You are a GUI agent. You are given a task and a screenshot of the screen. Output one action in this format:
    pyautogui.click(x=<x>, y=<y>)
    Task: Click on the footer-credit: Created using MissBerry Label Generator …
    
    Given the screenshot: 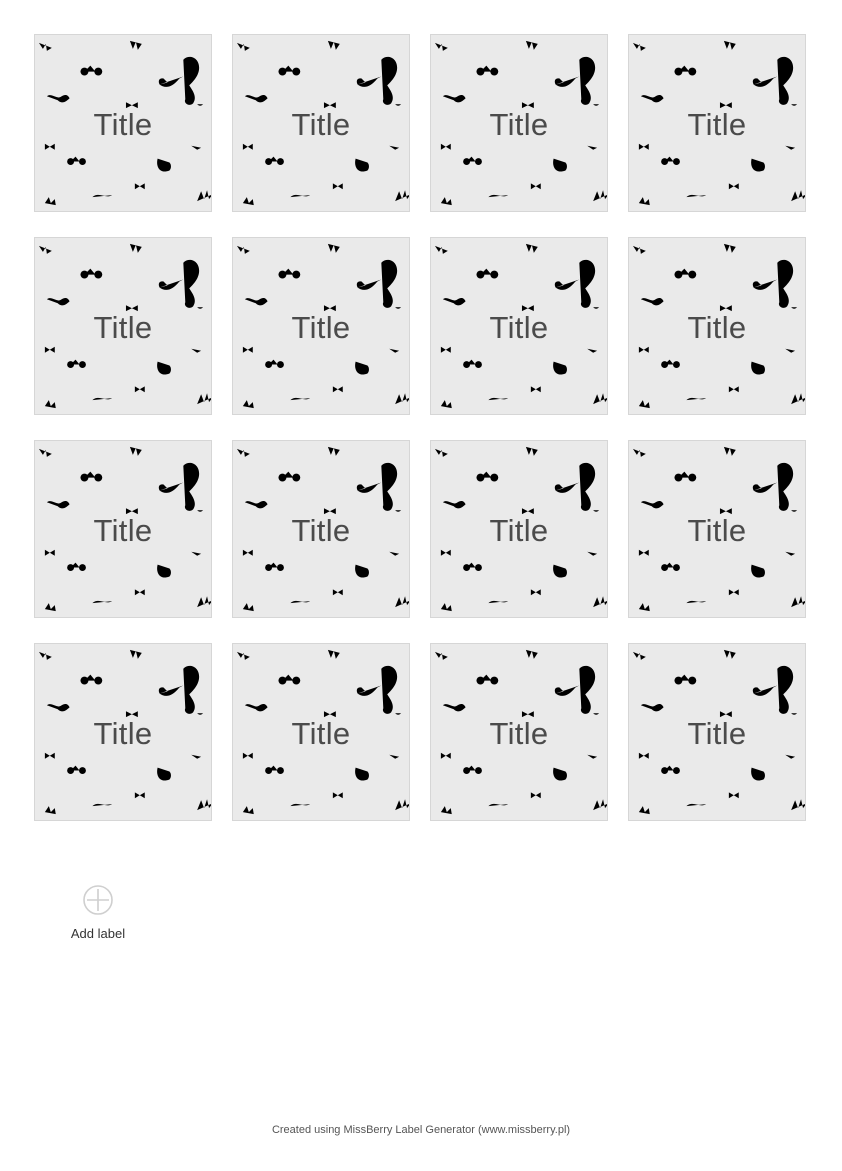 What is the action you would take?
    pyautogui.click(x=421, y=1130)
    